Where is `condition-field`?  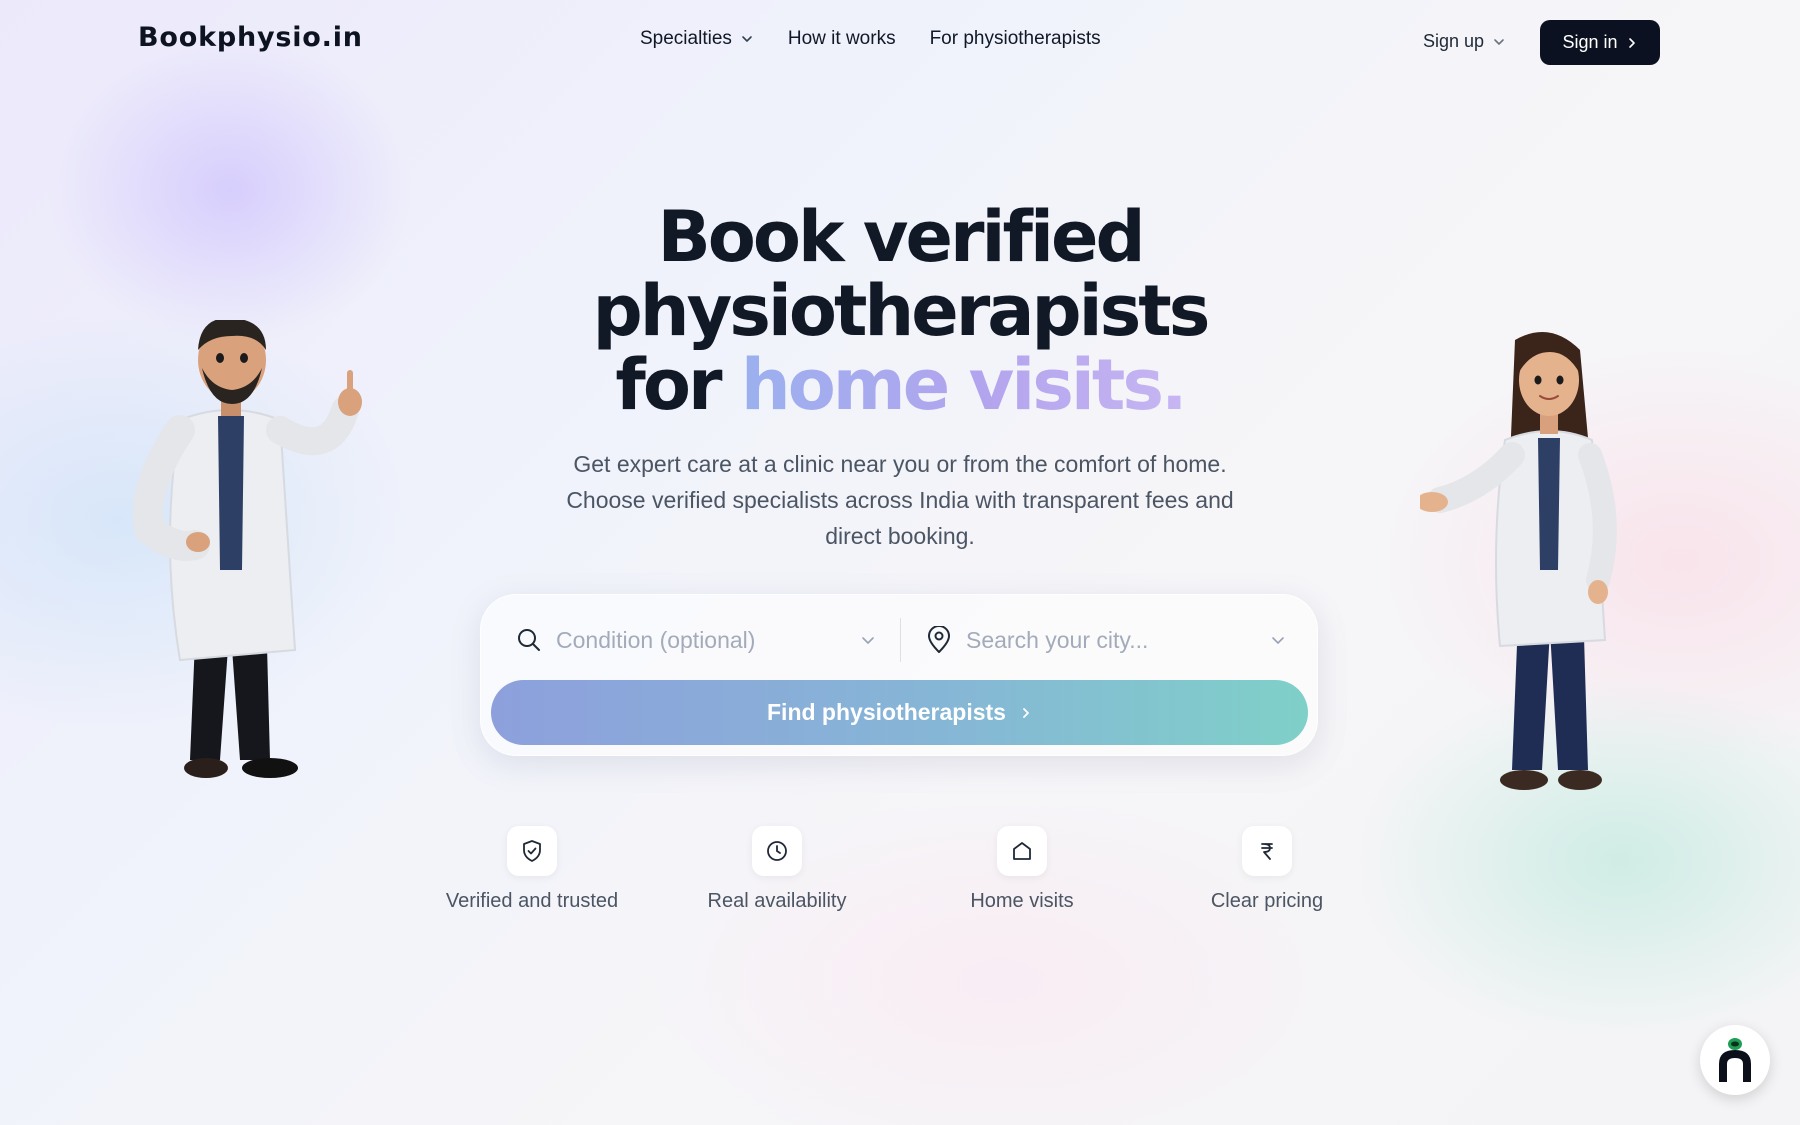
condition-field is located at coordinates (696, 640).